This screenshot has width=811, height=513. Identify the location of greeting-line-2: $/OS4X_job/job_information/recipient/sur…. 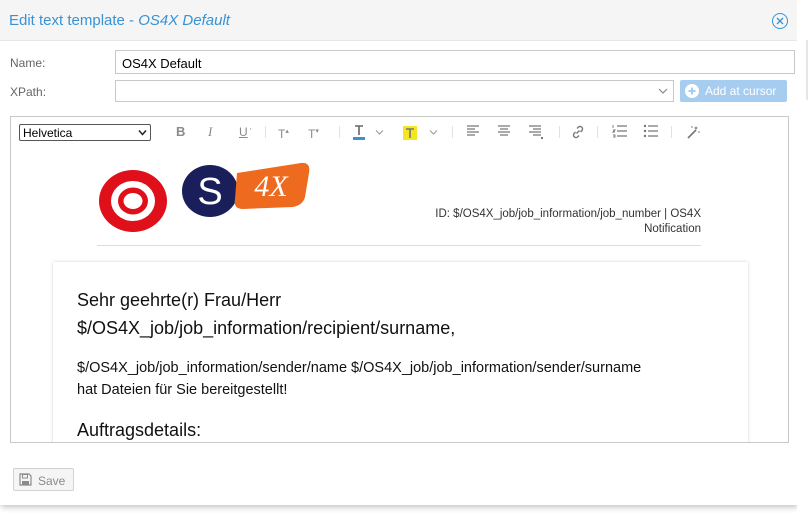
(266, 328).